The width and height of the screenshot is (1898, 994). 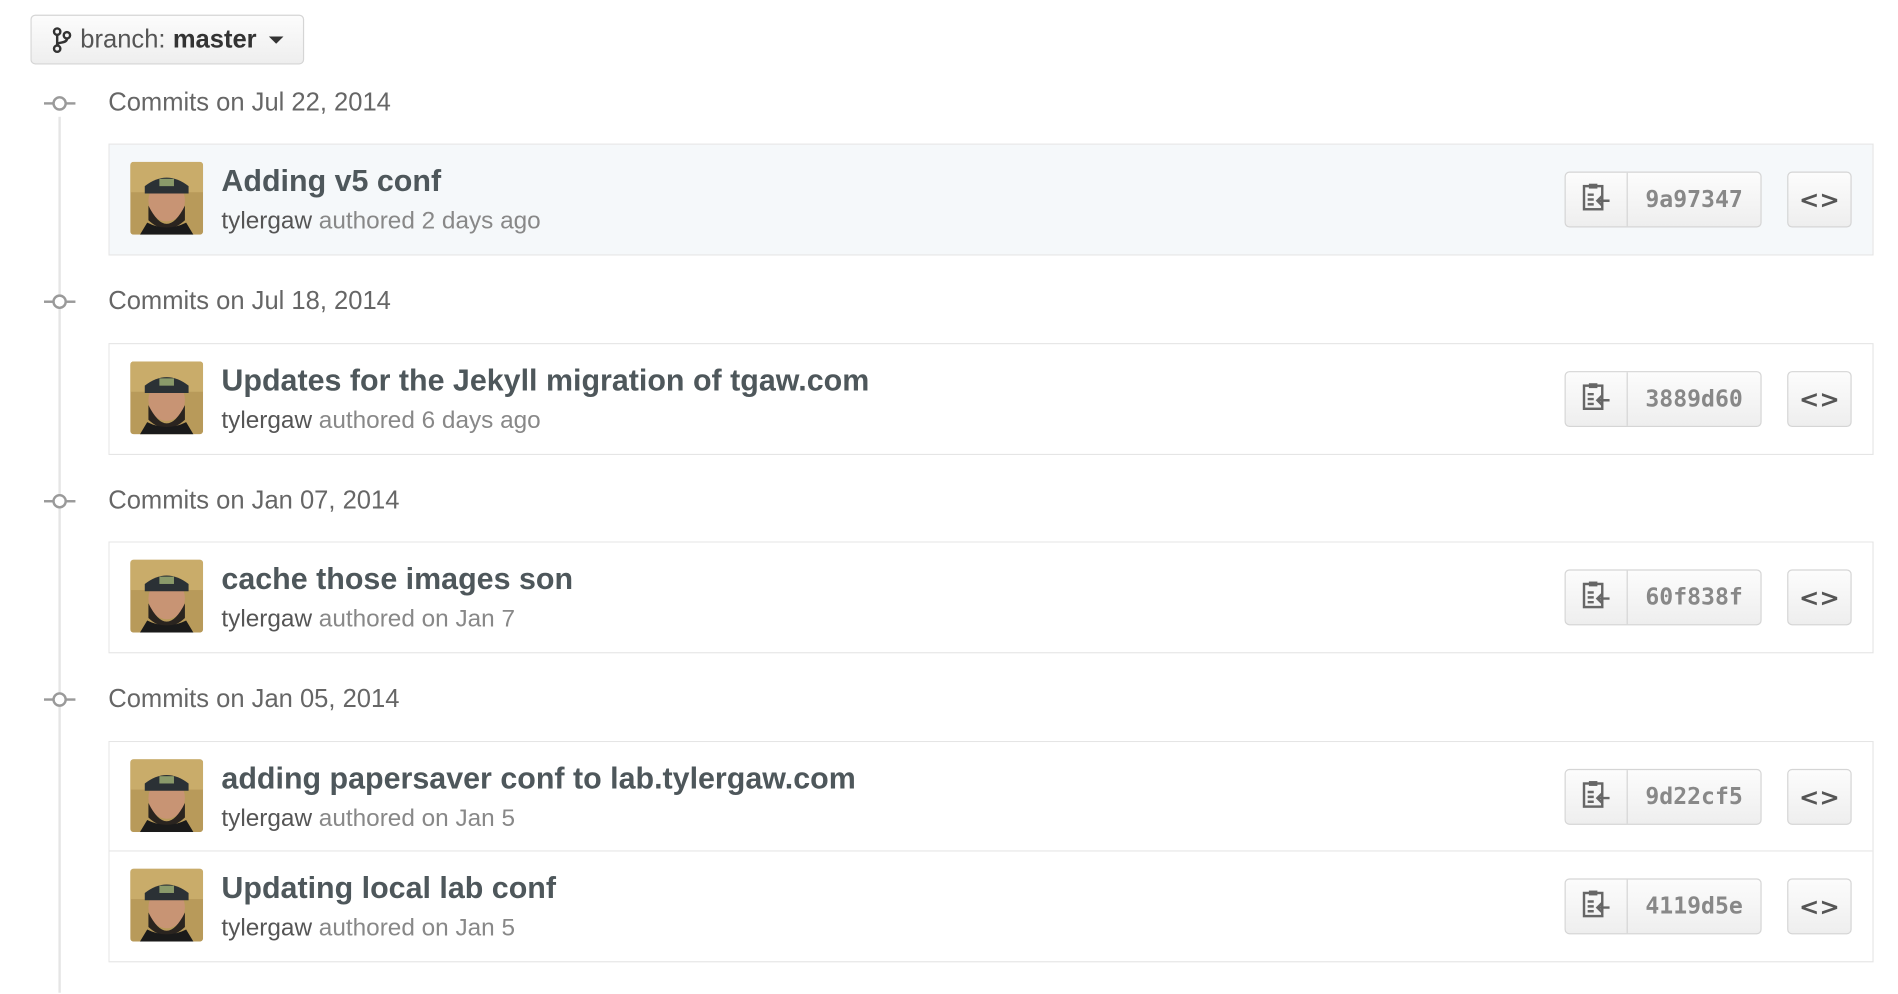 I want to click on branch-label: branch:, so click(x=123, y=38).